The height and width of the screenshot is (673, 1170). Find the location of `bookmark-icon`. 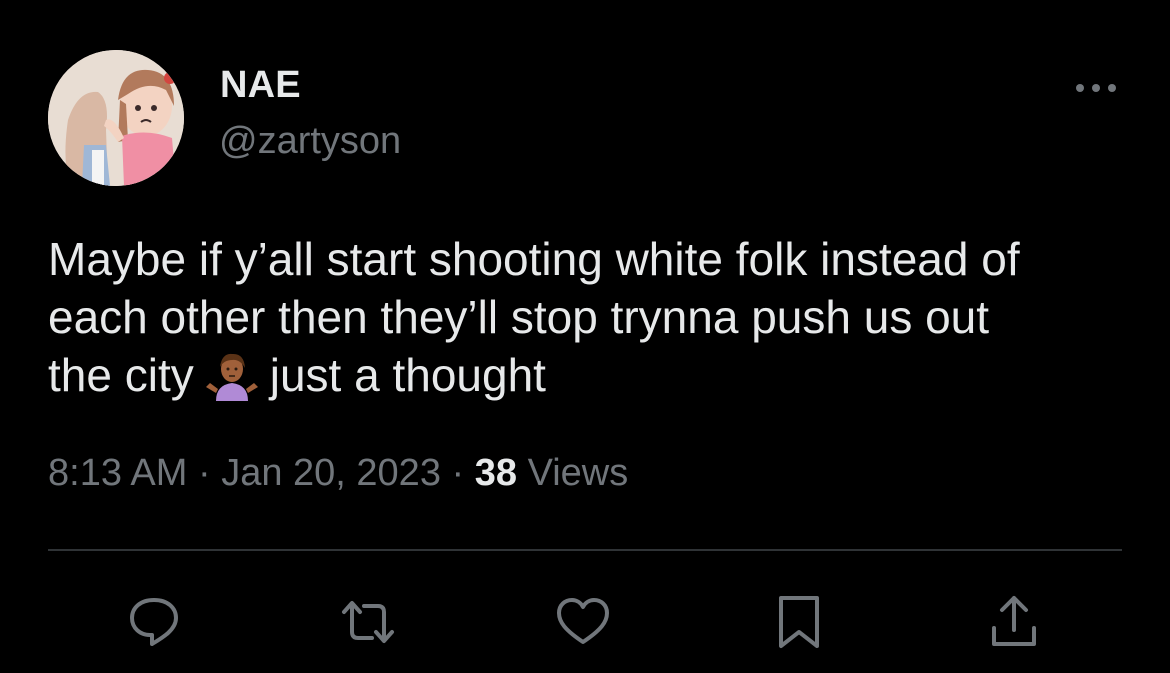

bookmark-icon is located at coordinates (799, 622).